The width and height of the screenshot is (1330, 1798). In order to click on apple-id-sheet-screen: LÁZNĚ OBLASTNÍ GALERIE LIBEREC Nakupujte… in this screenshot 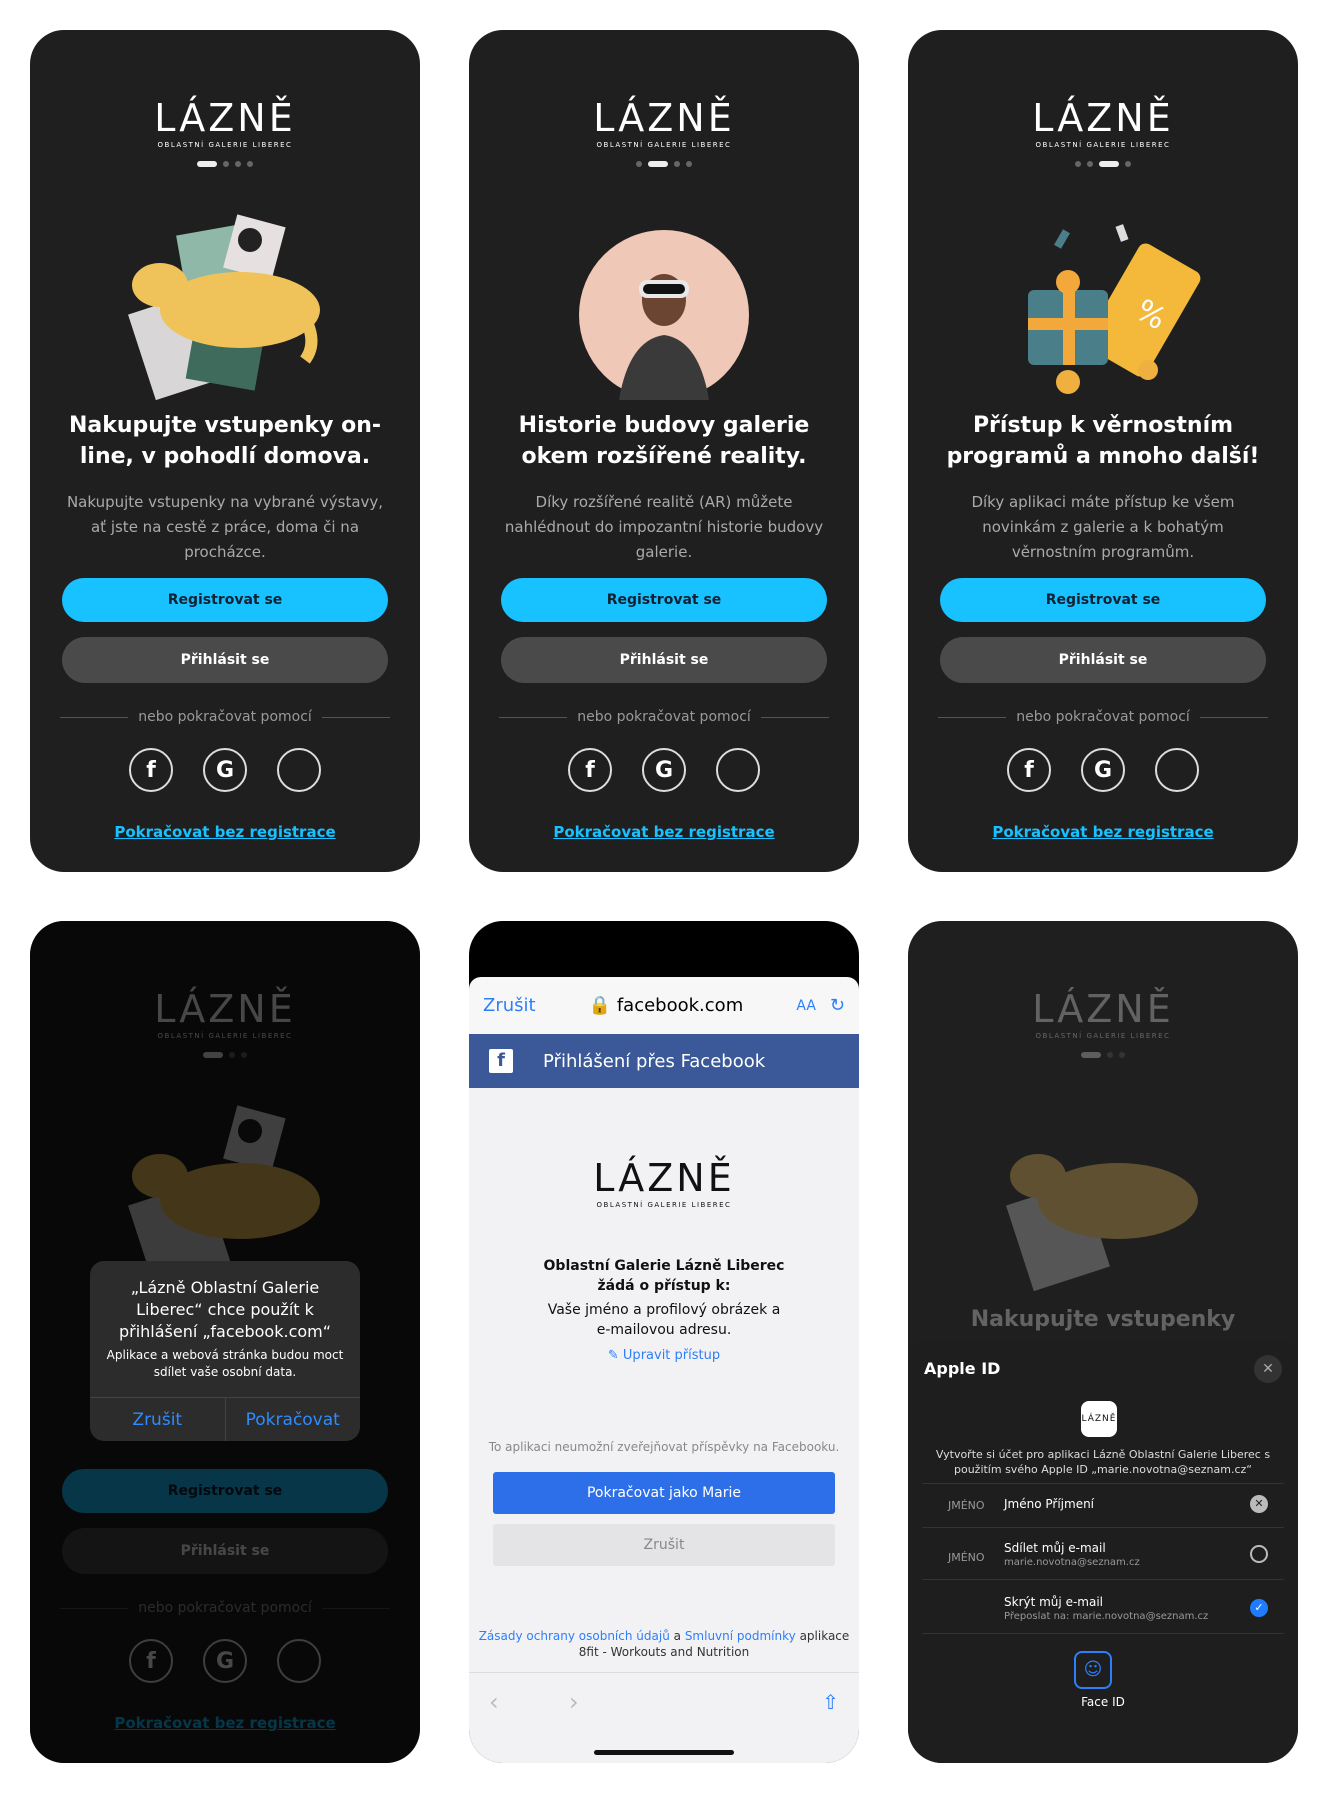, I will do `click(1103, 1342)`.